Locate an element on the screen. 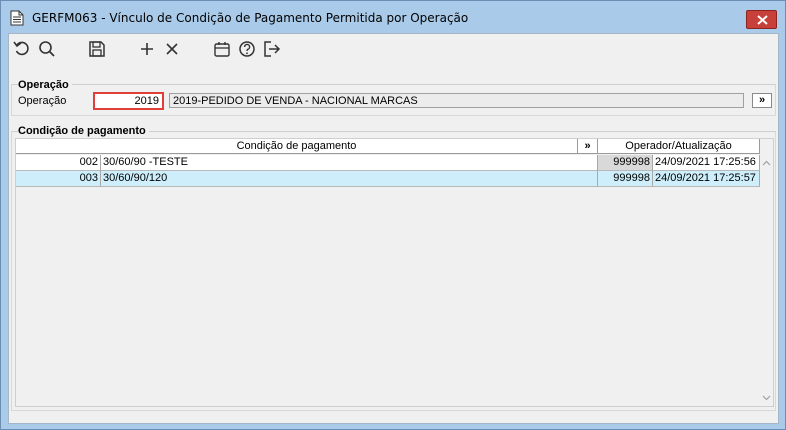 The image size is (786, 430). operacao-description-field: 2019-PEDIDO DE VENDA - NACIONAL MARCAS is located at coordinates (456, 100).